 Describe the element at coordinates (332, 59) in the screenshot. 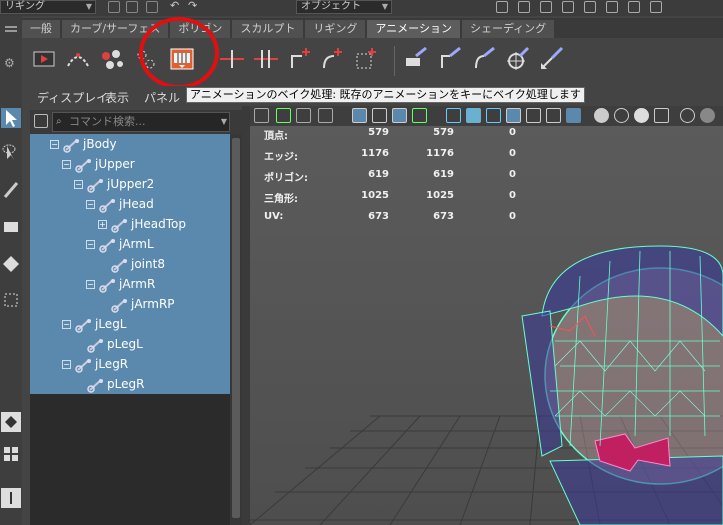

I see `ik-spline-icon` at that location.